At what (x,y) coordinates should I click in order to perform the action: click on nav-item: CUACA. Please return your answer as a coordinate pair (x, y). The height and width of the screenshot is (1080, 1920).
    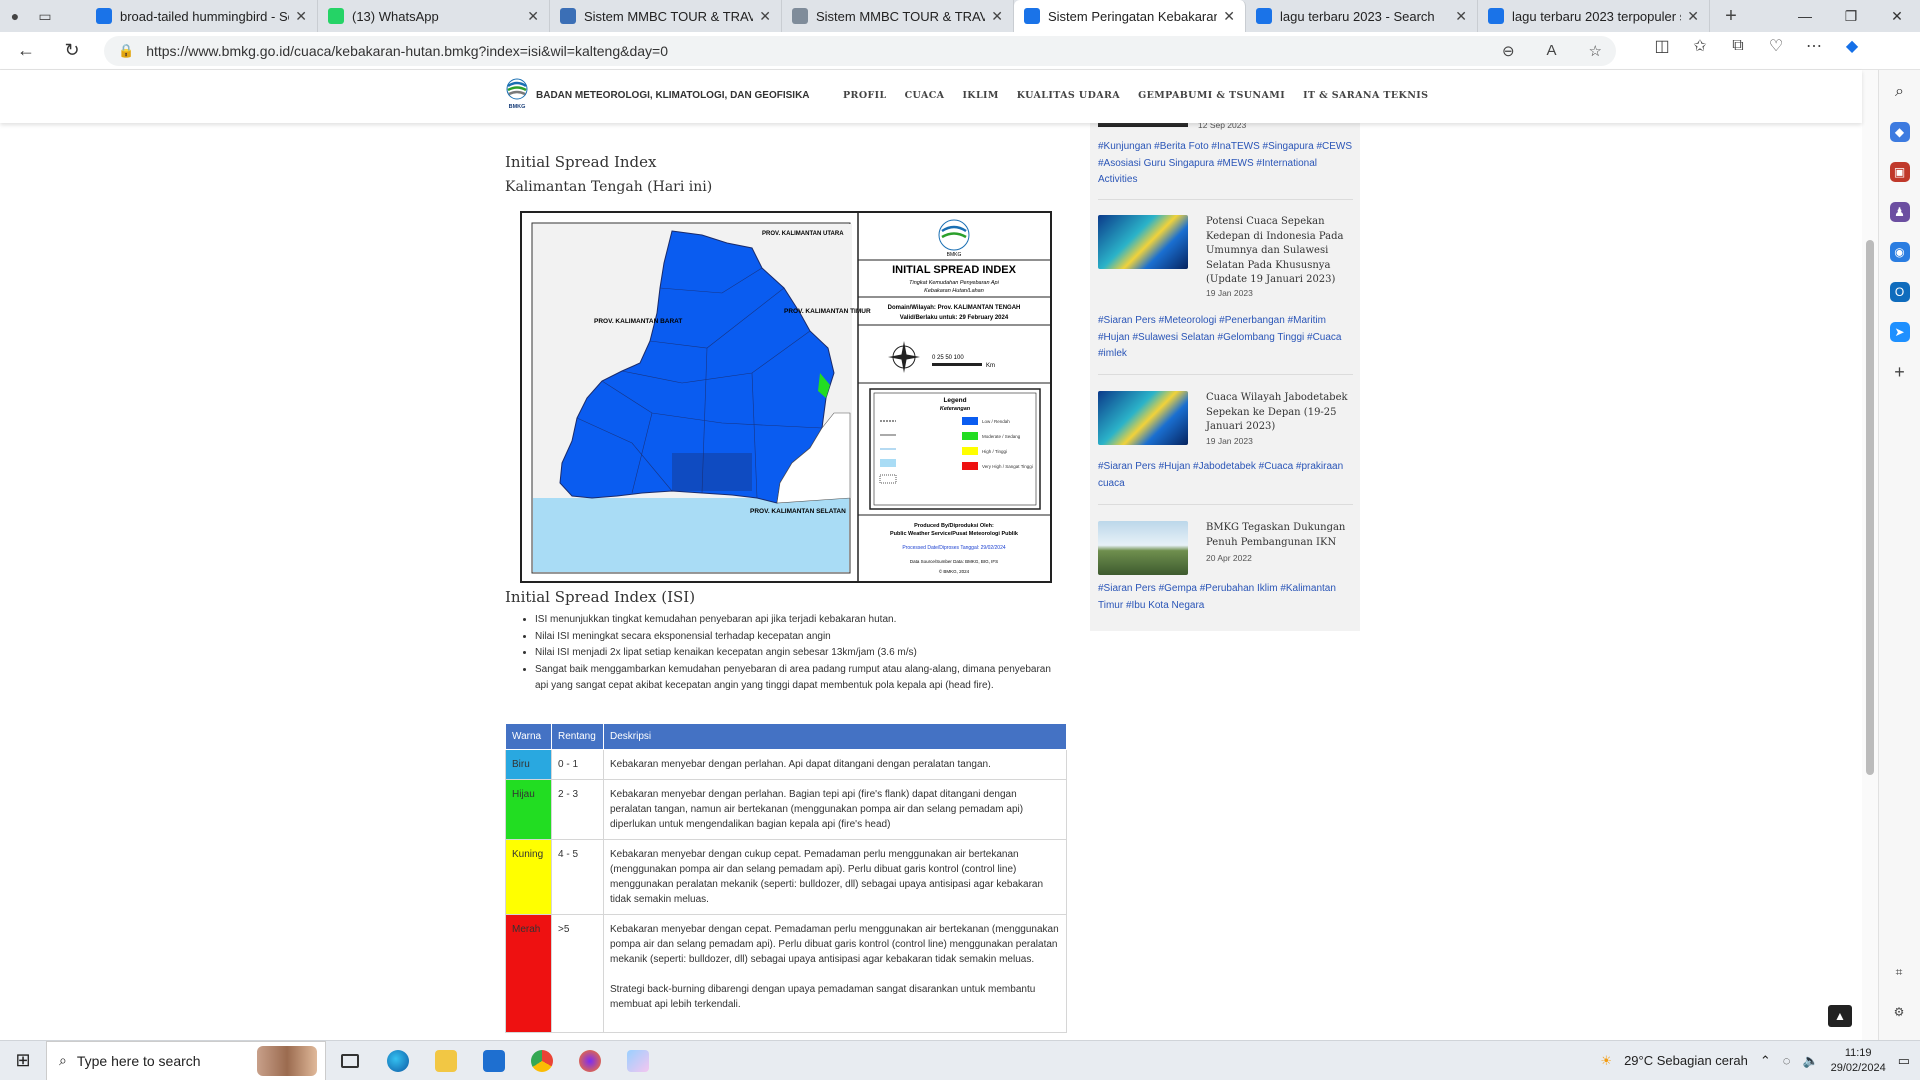
    Looking at the image, I should click on (925, 95).